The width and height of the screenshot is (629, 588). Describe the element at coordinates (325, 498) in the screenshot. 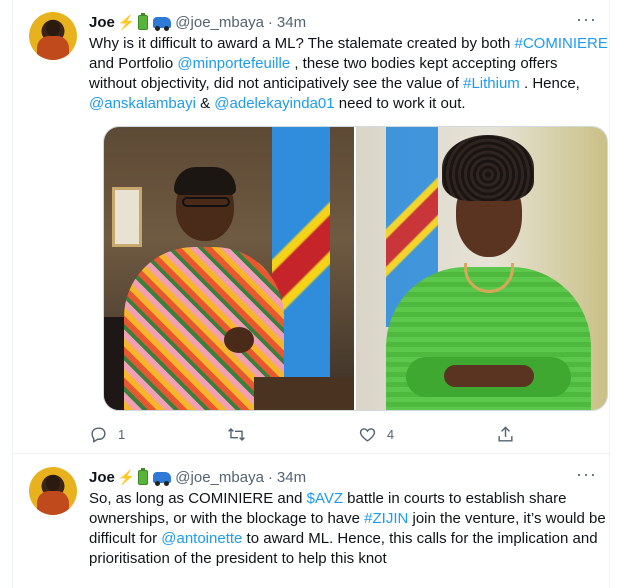

I see `cashtag-link: $AVZ` at that location.